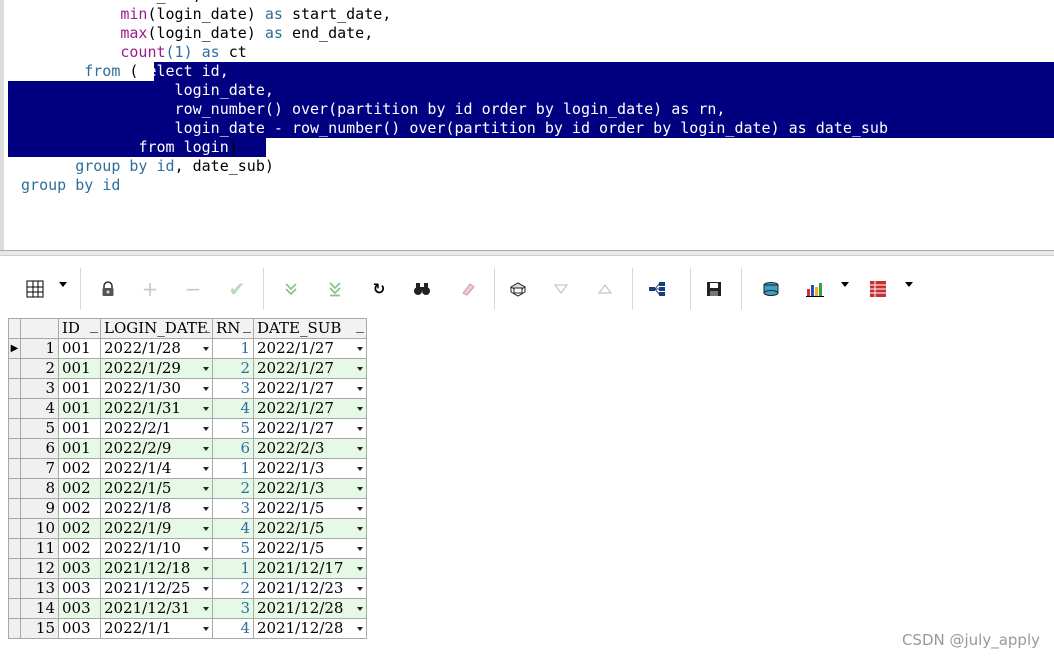 Image resolution: width=1054 pixels, height=659 pixels. I want to click on cell-login-date: 2022/1/1, so click(156, 628).